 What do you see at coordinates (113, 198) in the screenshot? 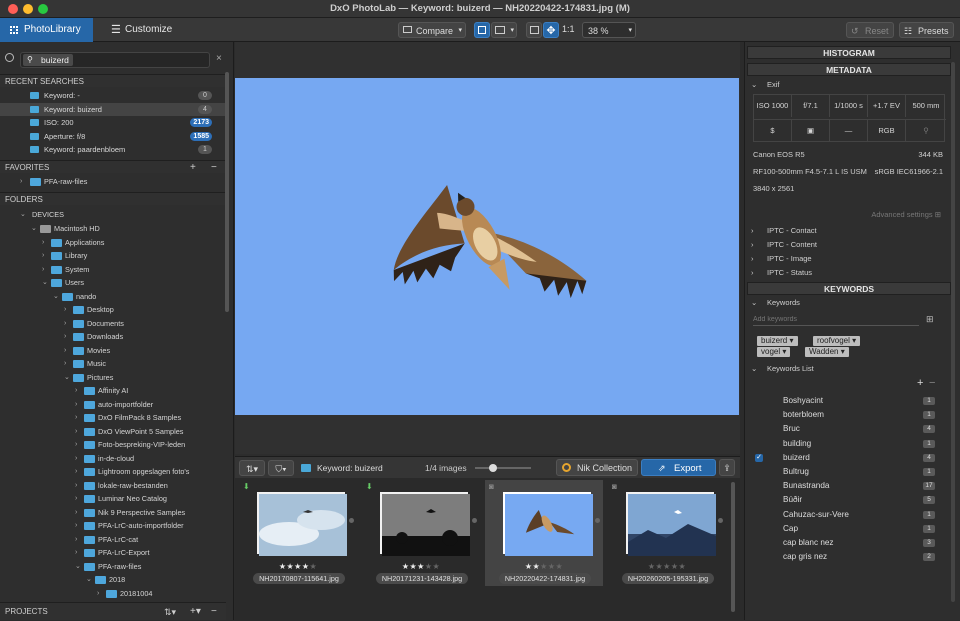
I see `folders-header: FOLDERS` at bounding box center [113, 198].